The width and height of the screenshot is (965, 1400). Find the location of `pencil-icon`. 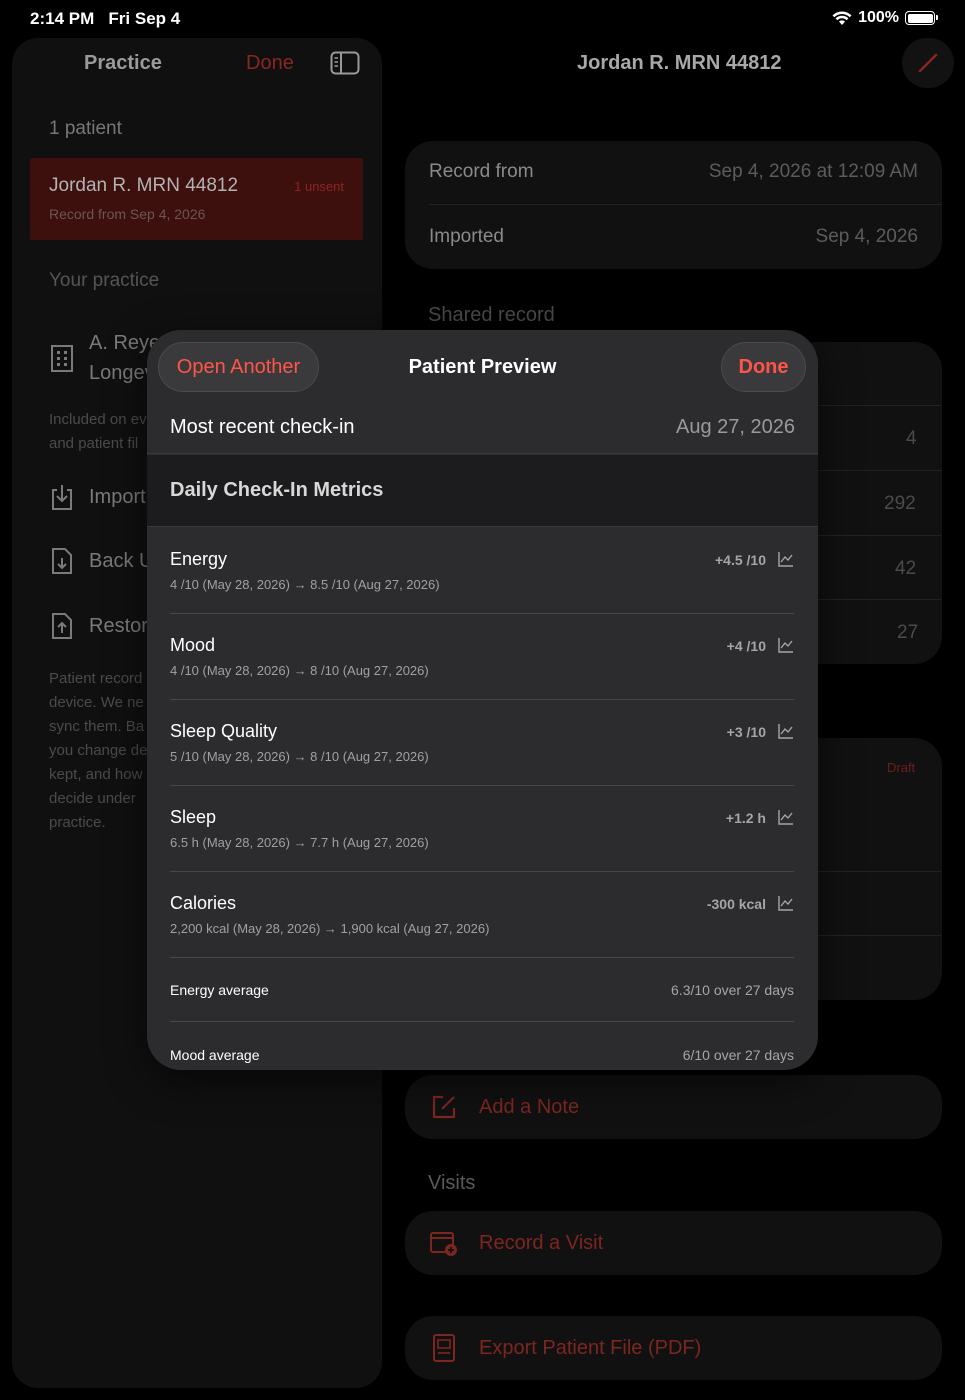

pencil-icon is located at coordinates (928, 63).